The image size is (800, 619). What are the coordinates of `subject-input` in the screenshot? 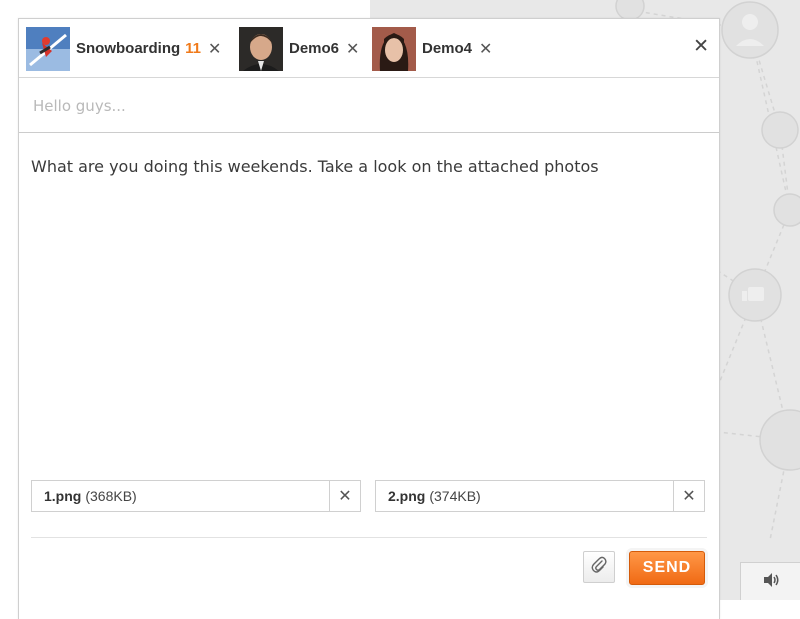 It's located at (368, 106).